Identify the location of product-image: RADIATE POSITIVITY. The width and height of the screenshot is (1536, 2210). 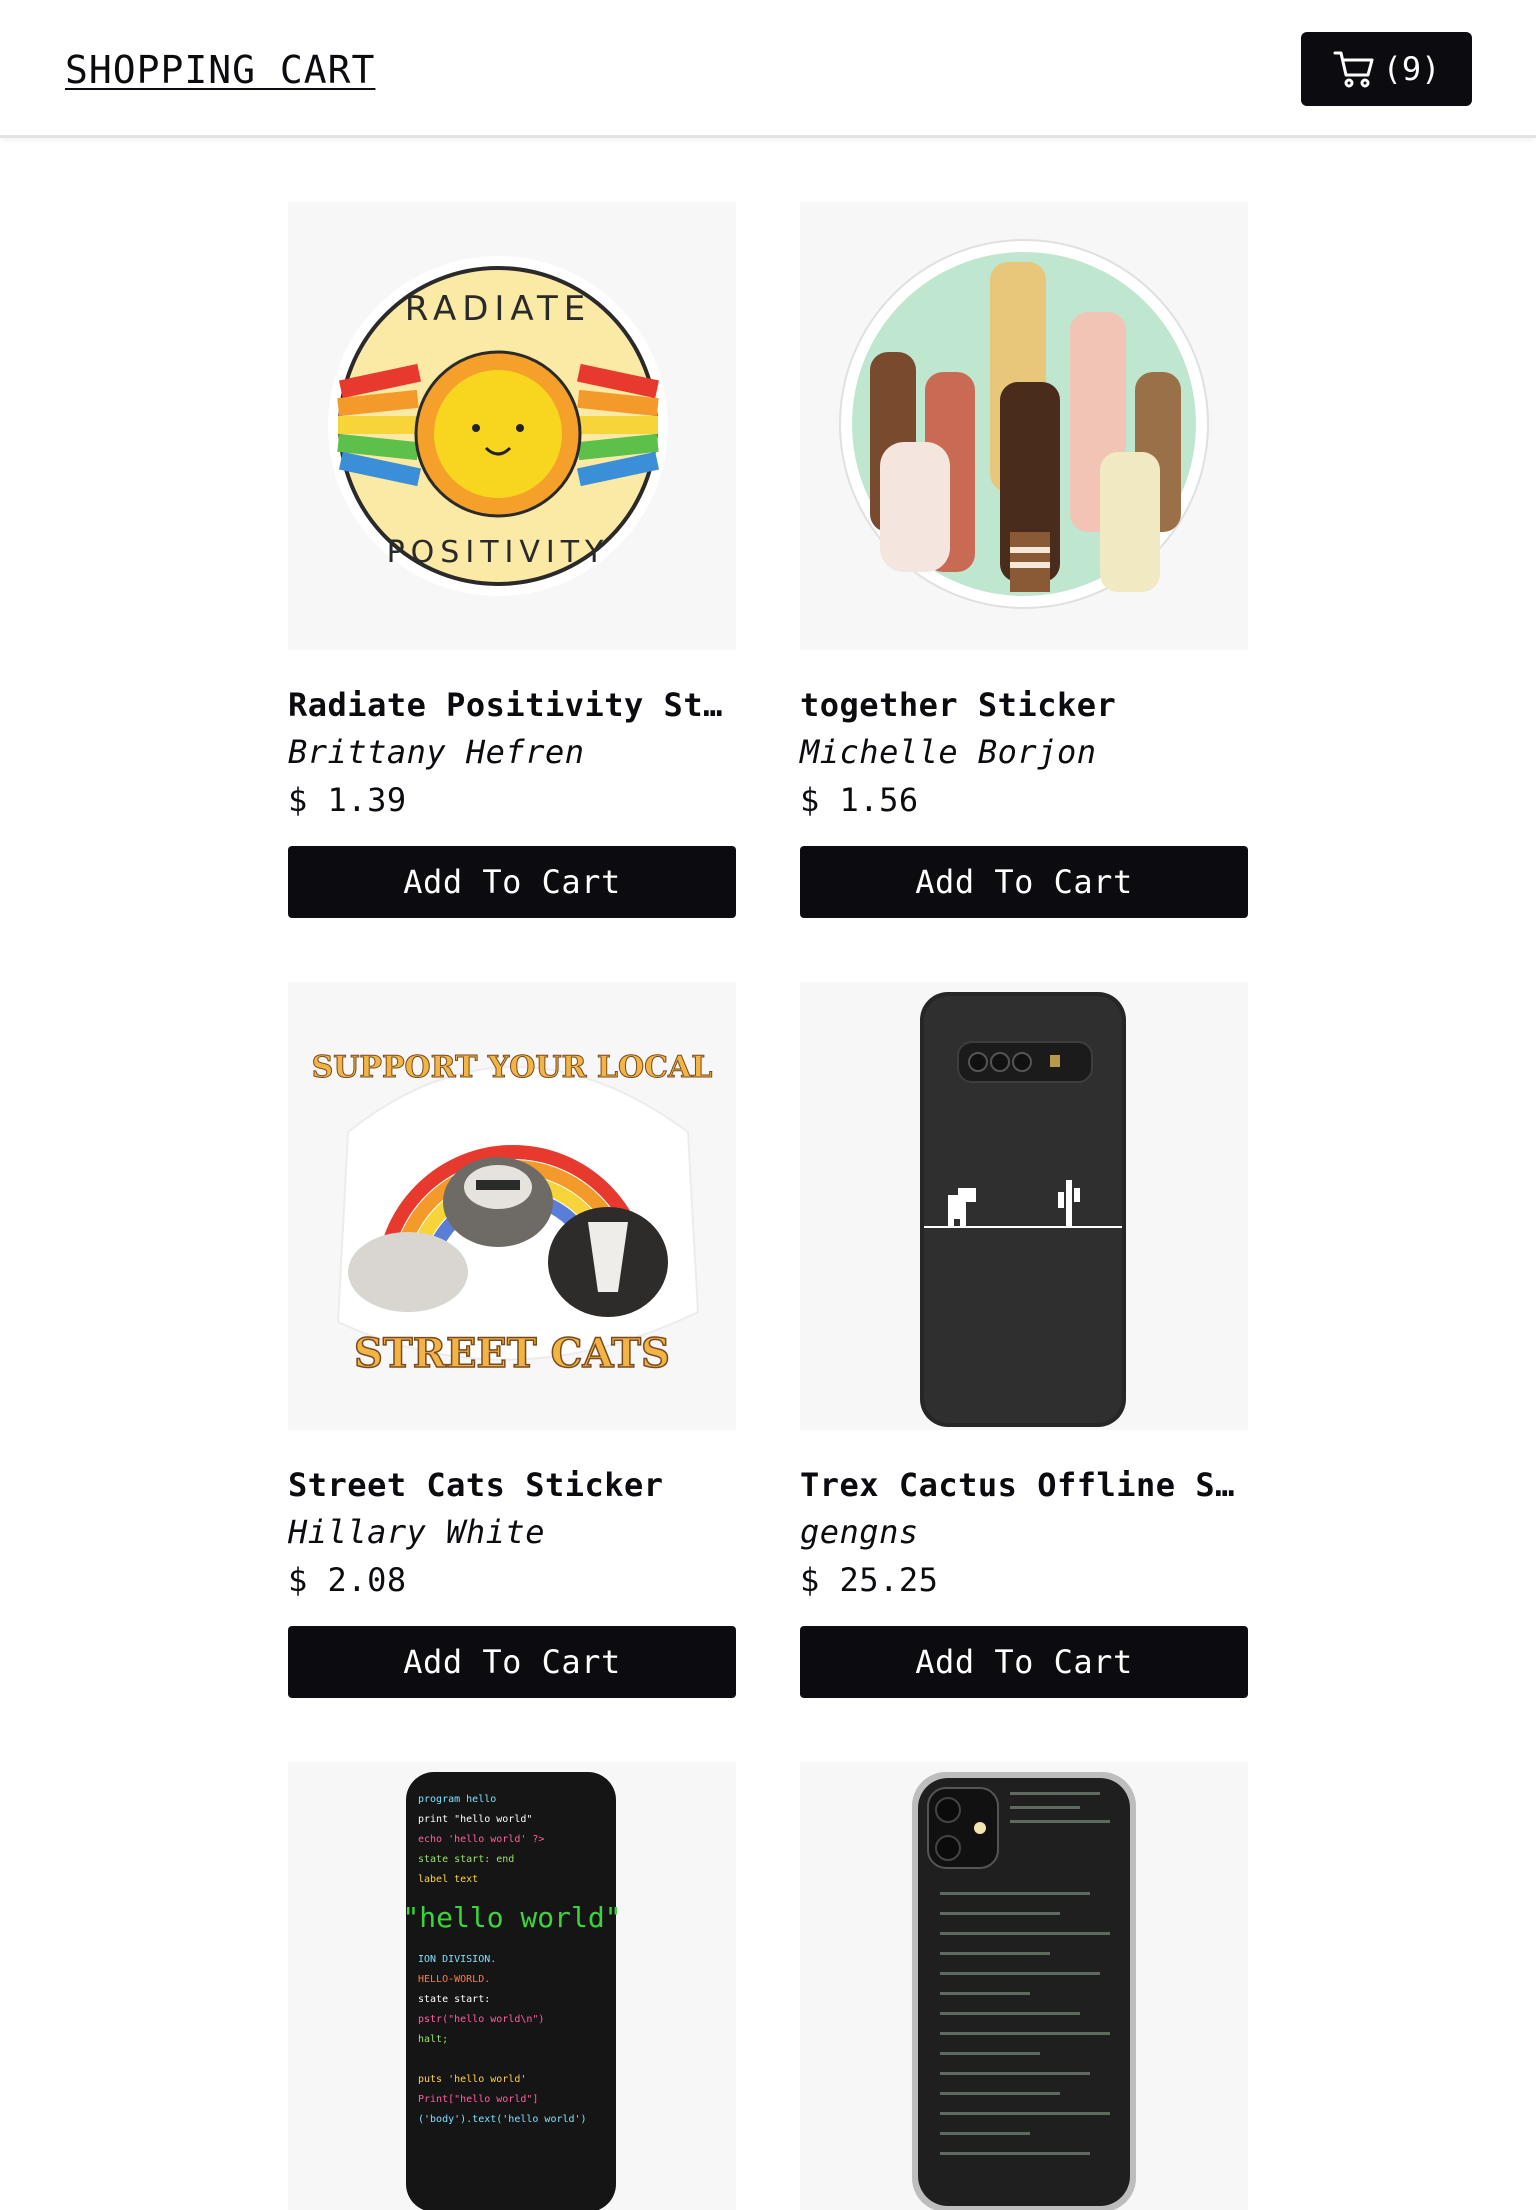
(512, 426).